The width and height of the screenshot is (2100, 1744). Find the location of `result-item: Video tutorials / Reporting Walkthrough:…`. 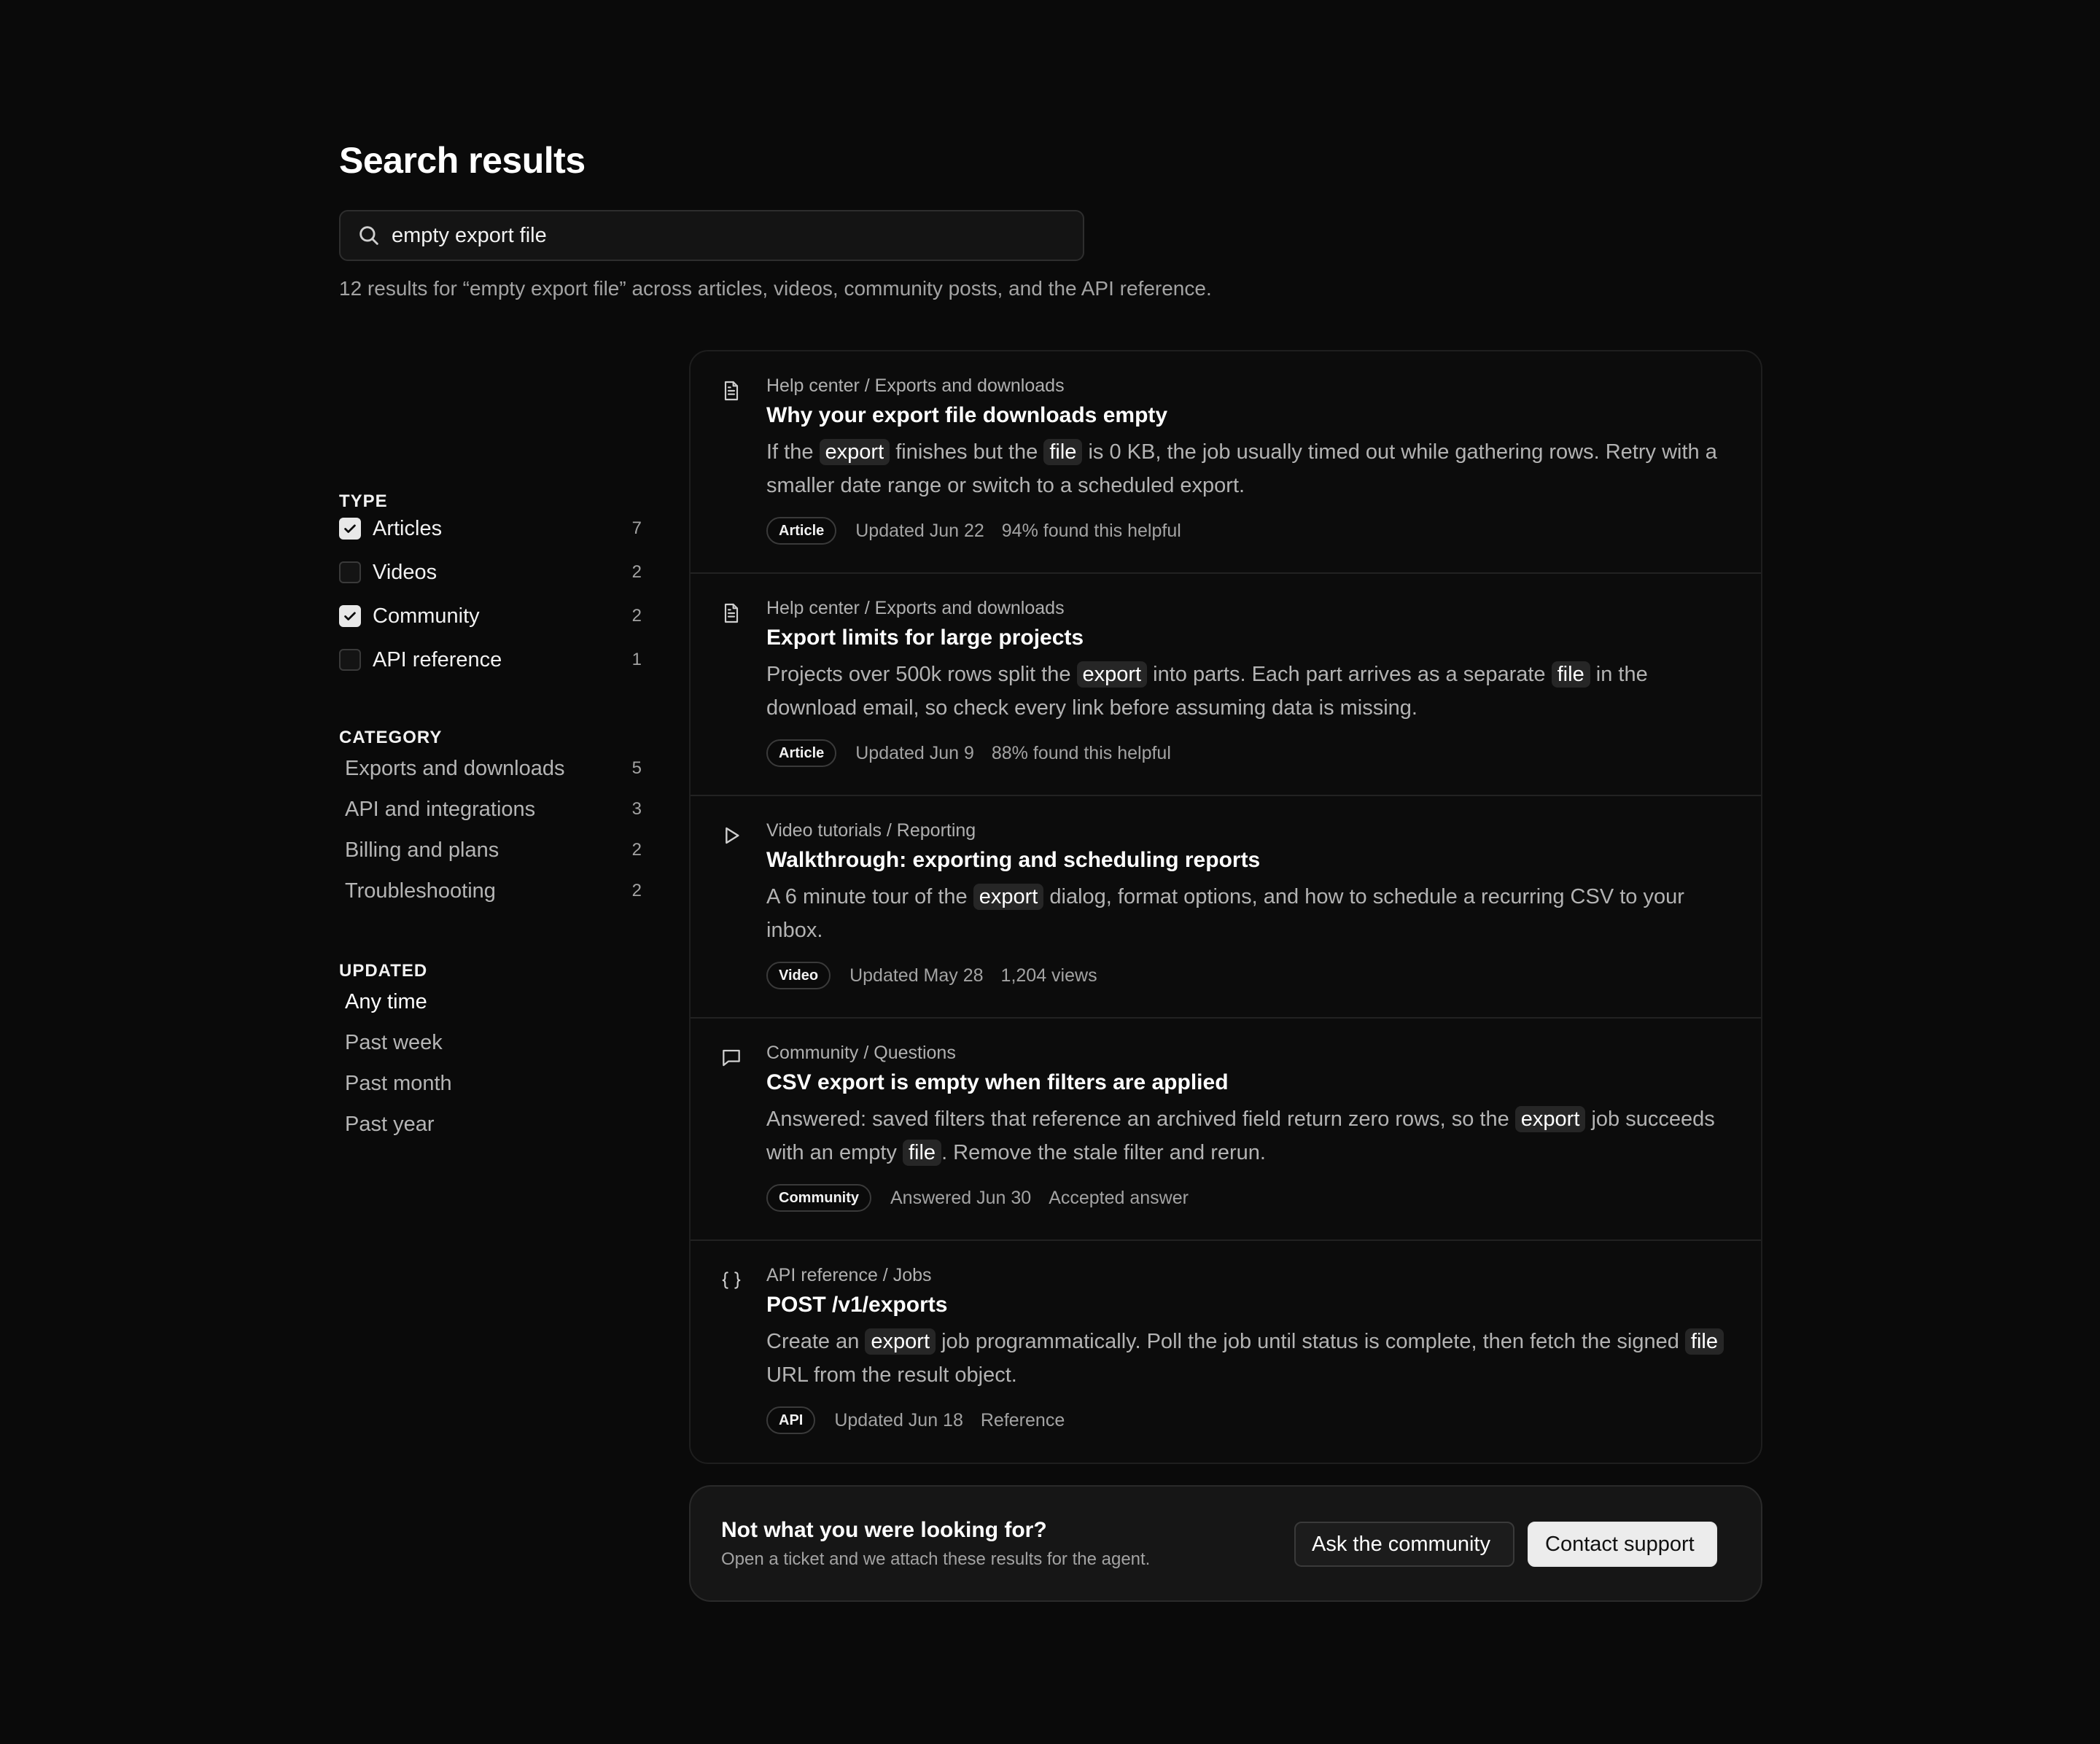

result-item: Video tutorials / Reporting Walkthrough:… is located at coordinates (1226, 908).